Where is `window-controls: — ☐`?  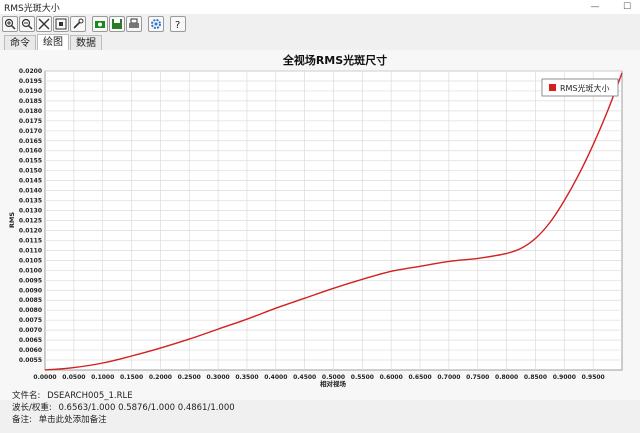 window-controls: — ☐ is located at coordinates (611, 7).